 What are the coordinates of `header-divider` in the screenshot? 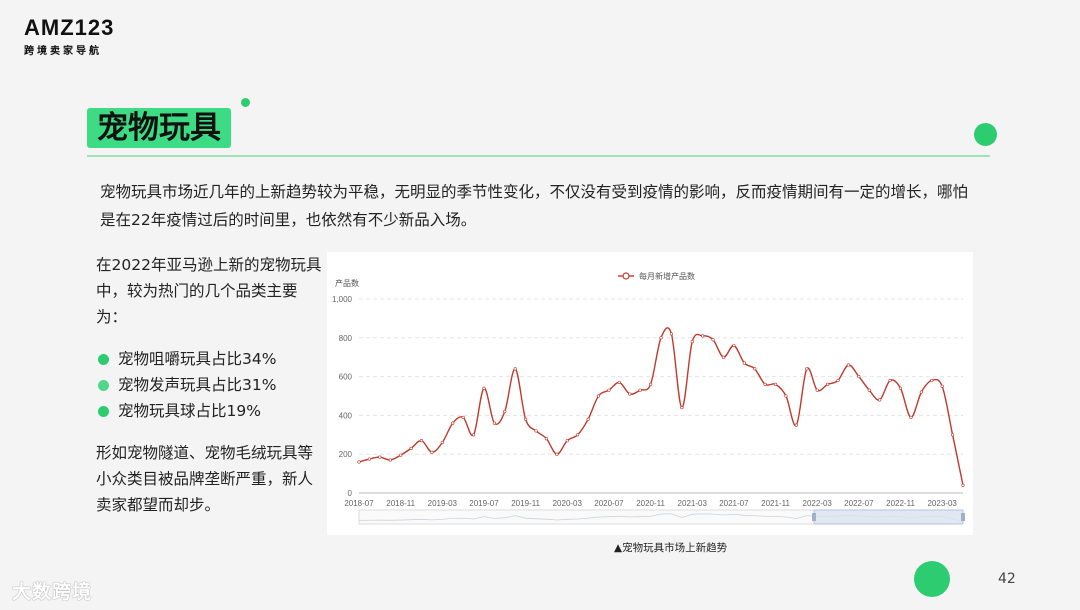 It's located at (538, 156).